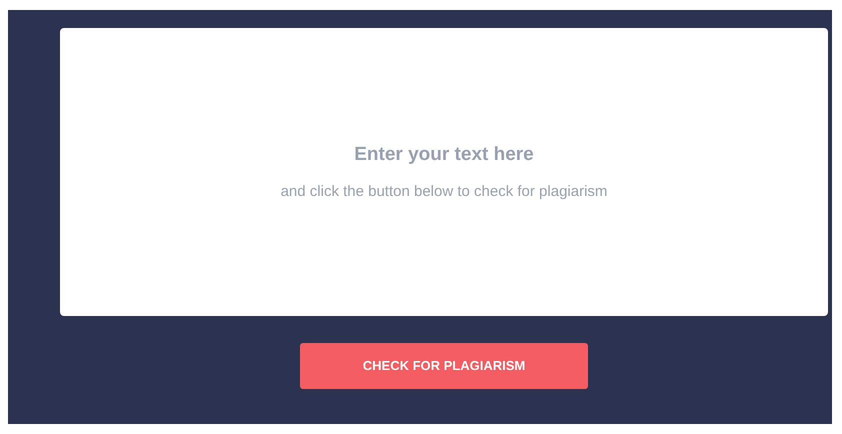 The width and height of the screenshot is (842, 434). What do you see at coordinates (444, 154) in the screenshot?
I see `placeholder-title: Enter your text here` at bounding box center [444, 154].